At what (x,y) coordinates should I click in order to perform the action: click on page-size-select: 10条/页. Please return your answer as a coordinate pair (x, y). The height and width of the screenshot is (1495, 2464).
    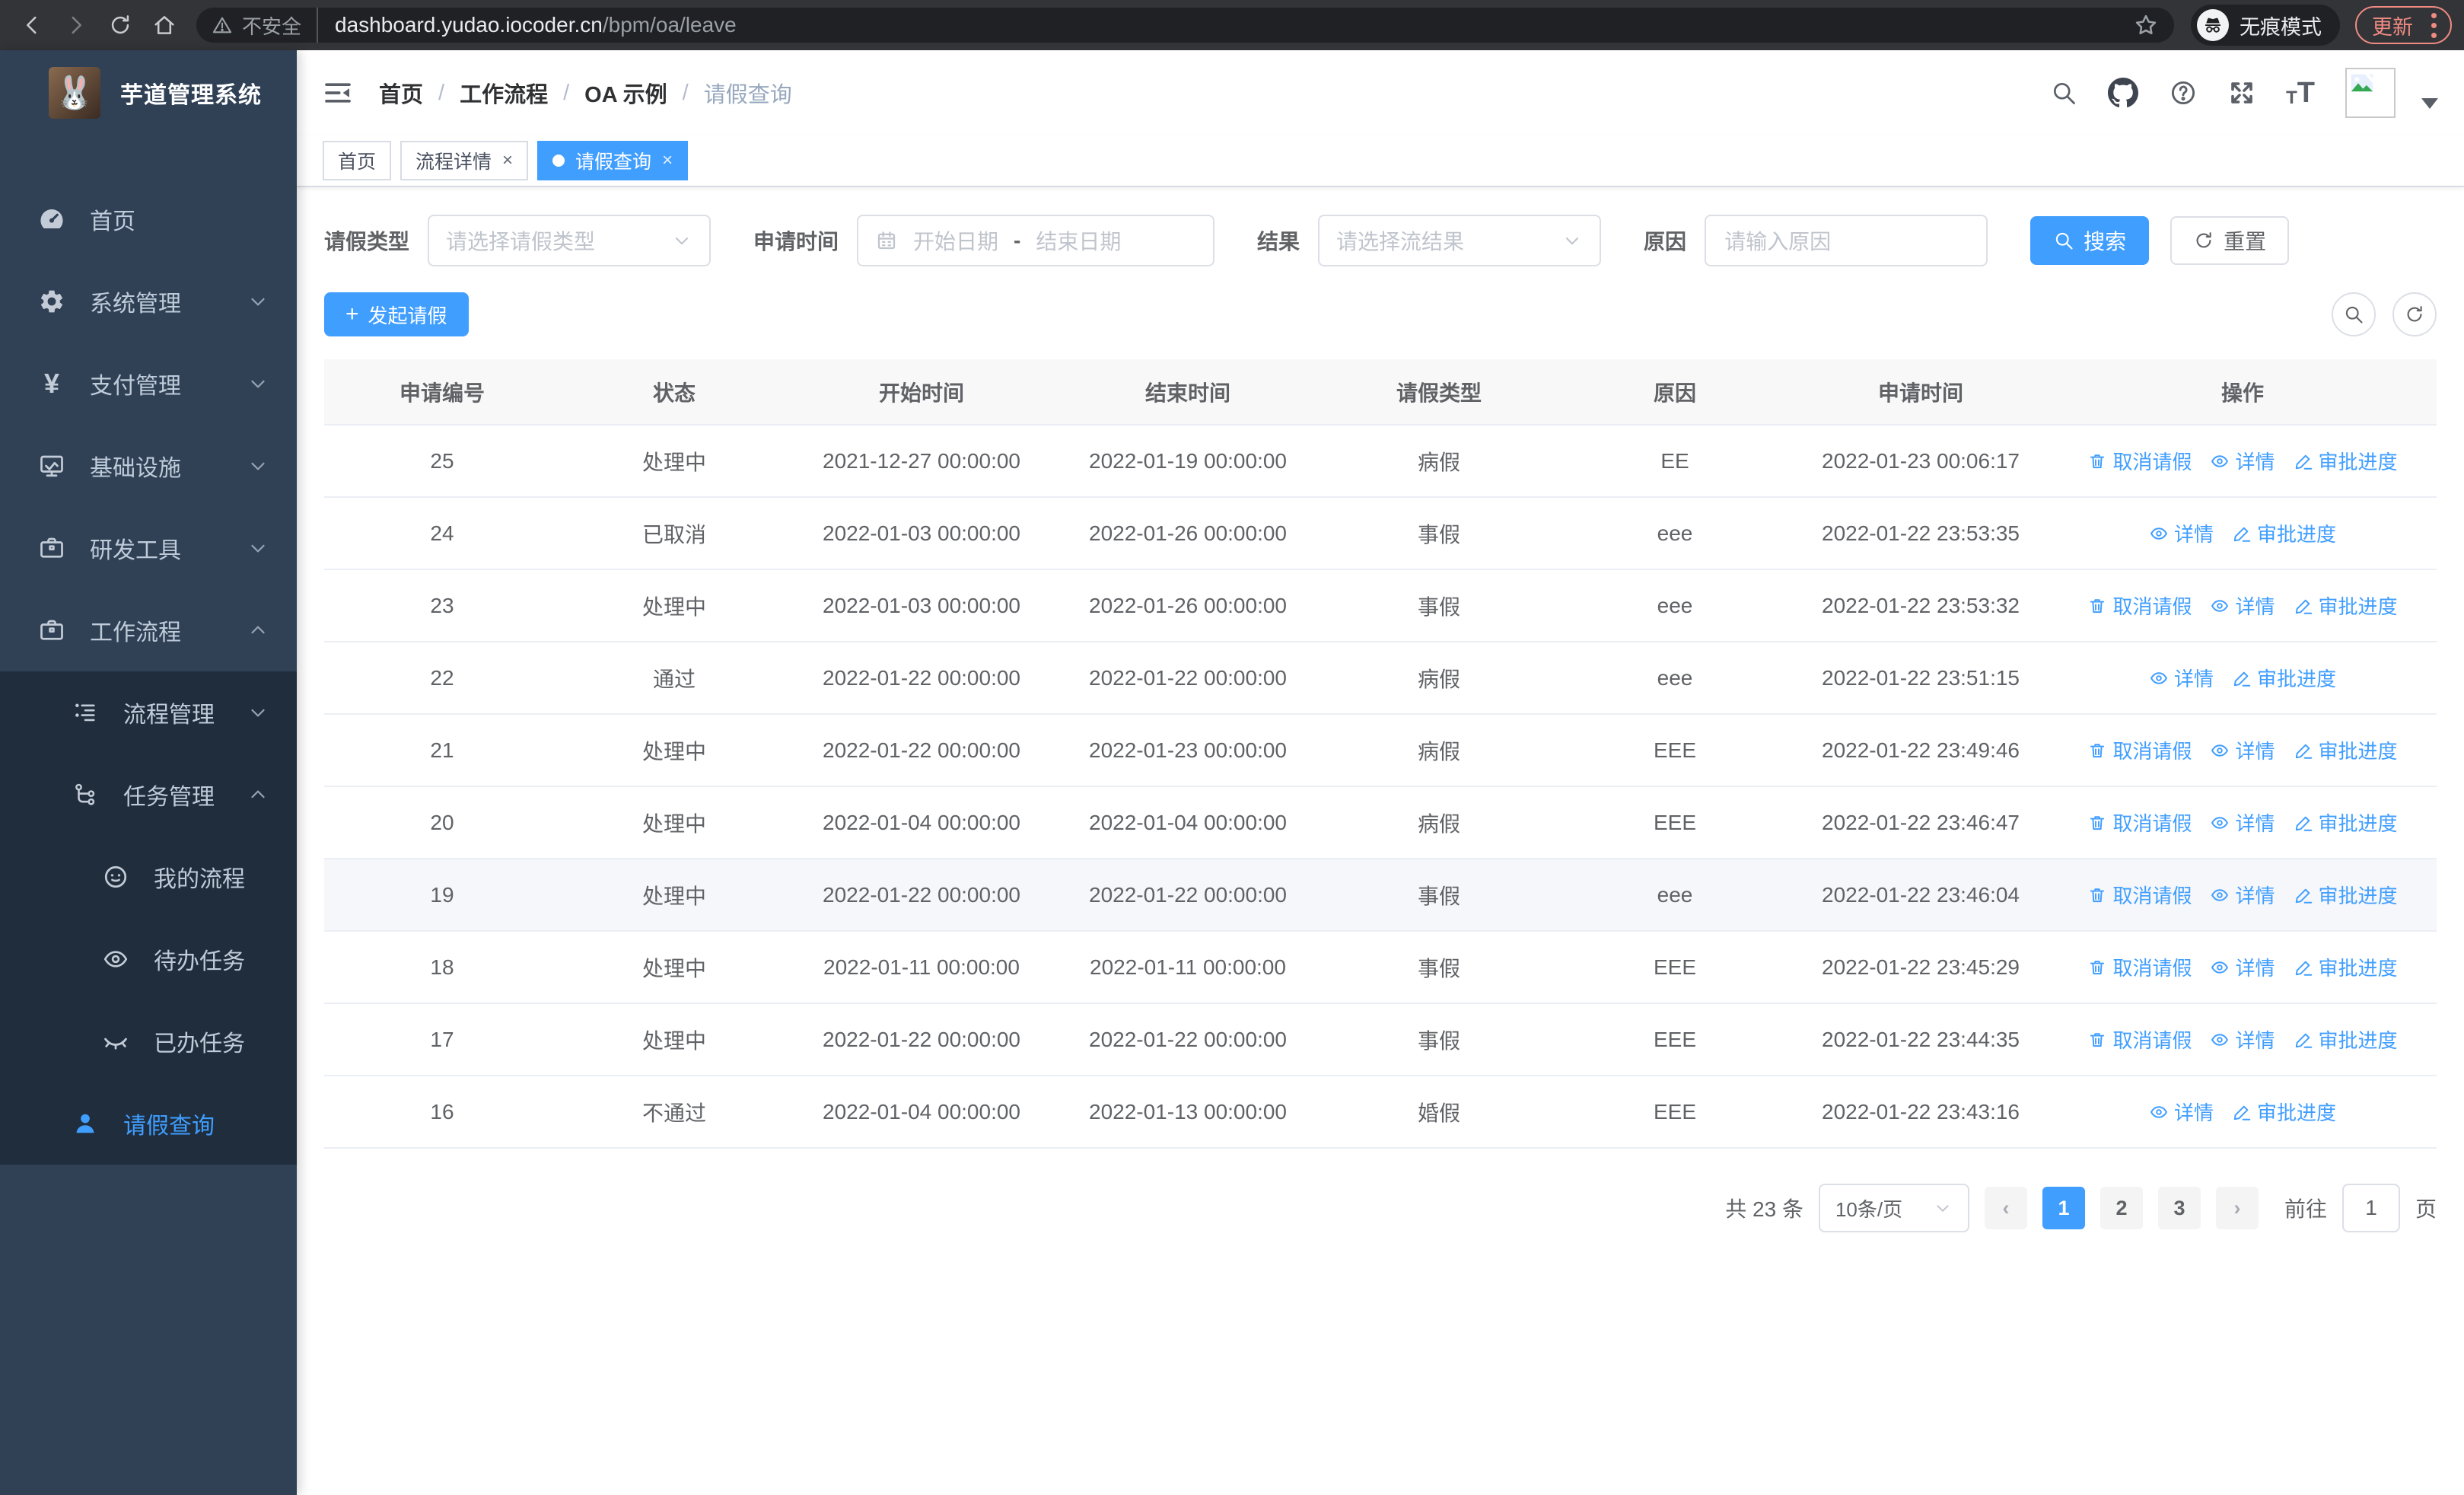
    Looking at the image, I should click on (1893, 1208).